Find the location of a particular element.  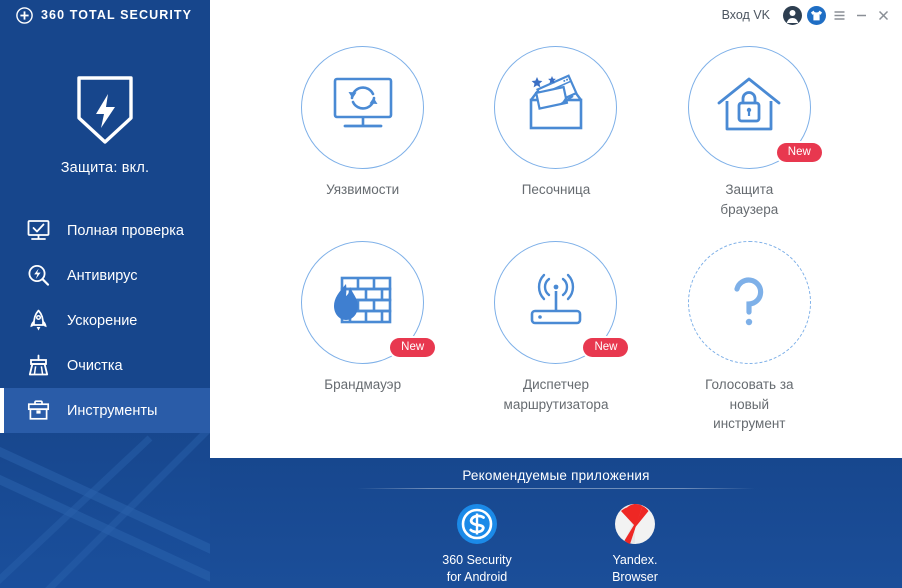

sidebar-item-label: Антивирус is located at coordinates (102, 275).